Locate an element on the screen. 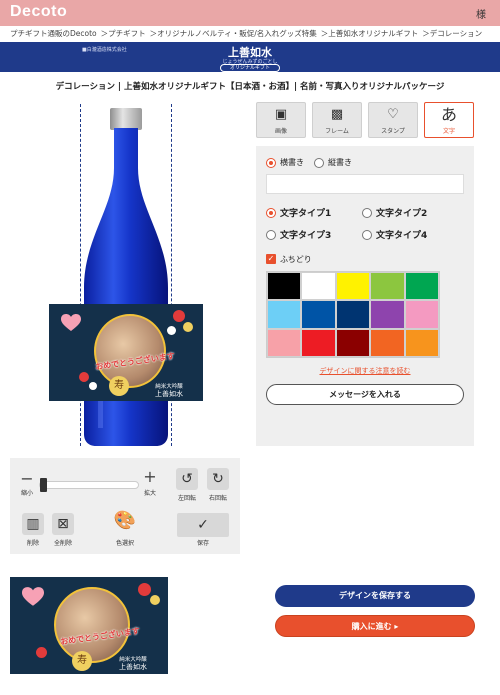 The height and width of the screenshot is (695, 500). rotate-left-label: 左回転 is located at coordinates (186, 498).